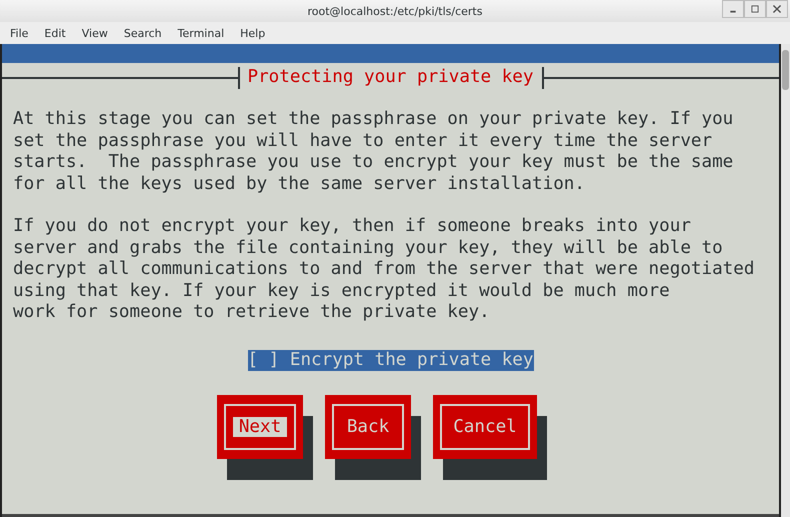  Describe the element at coordinates (395, 11) in the screenshot. I see `window-title: root@localhost:/etc/pki/tls/certs` at that location.